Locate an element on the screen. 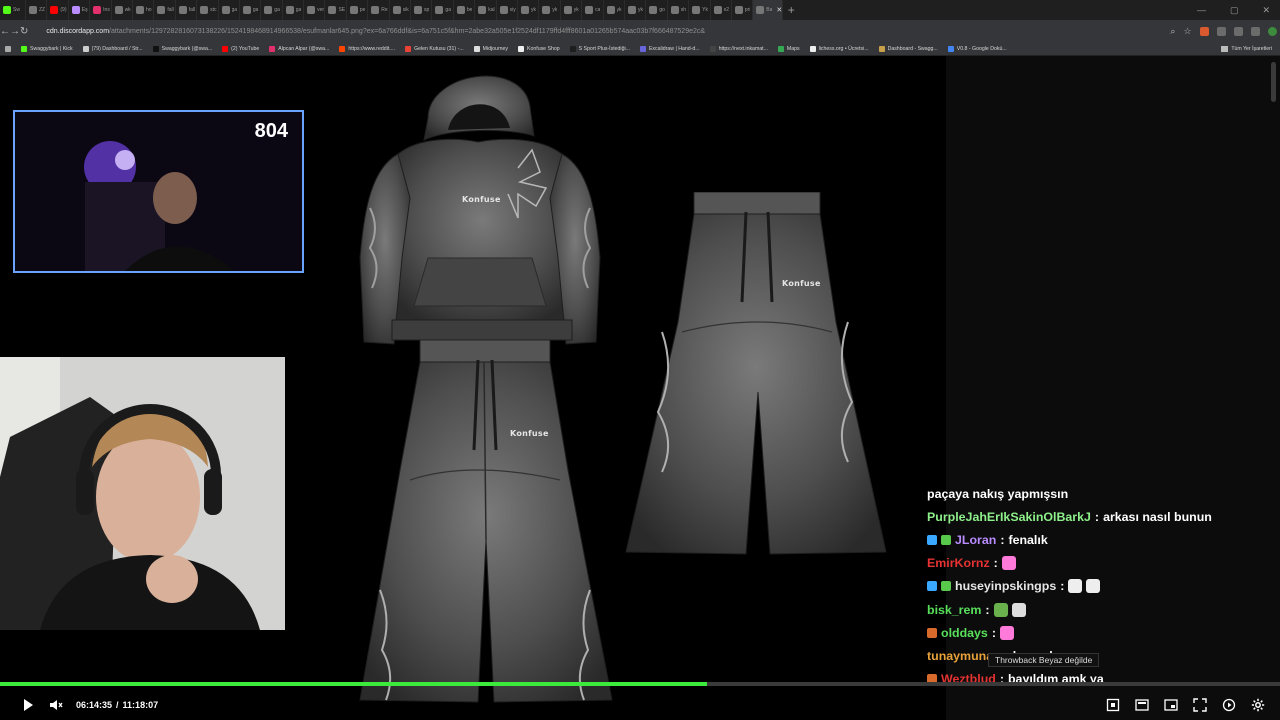 This screenshot has width=1280, height=720. browser-tab: siy is located at coordinates (507, 10).